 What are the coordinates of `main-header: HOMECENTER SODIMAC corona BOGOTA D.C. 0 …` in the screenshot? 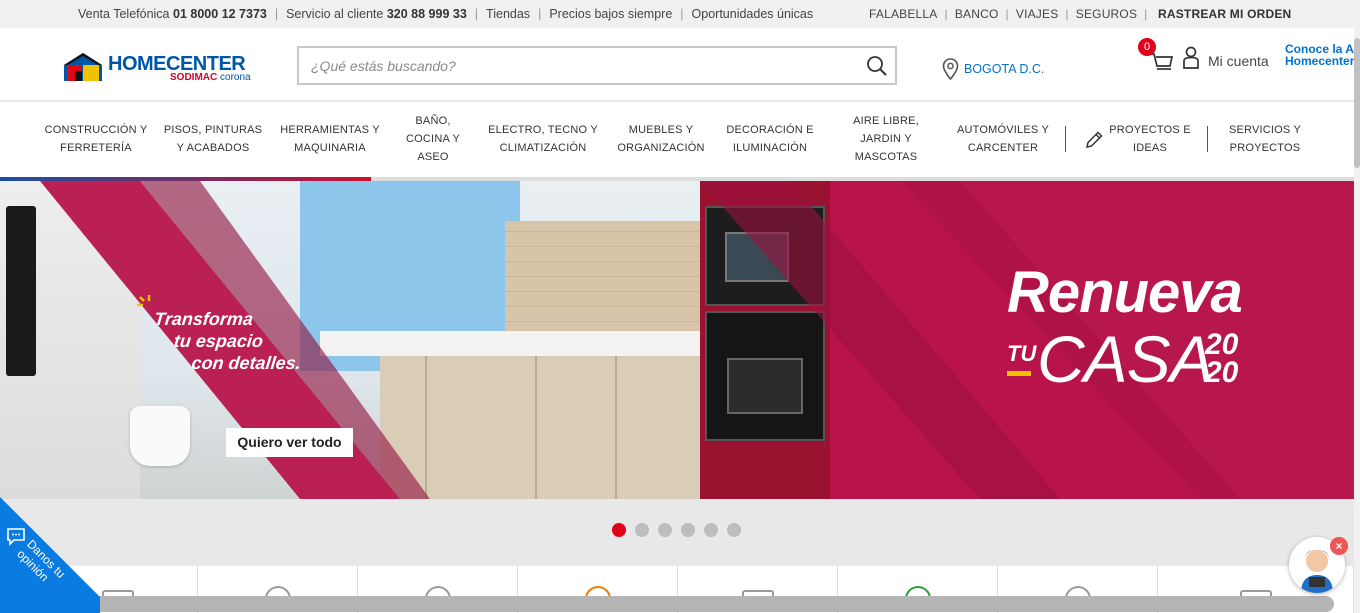 It's located at (677, 64).